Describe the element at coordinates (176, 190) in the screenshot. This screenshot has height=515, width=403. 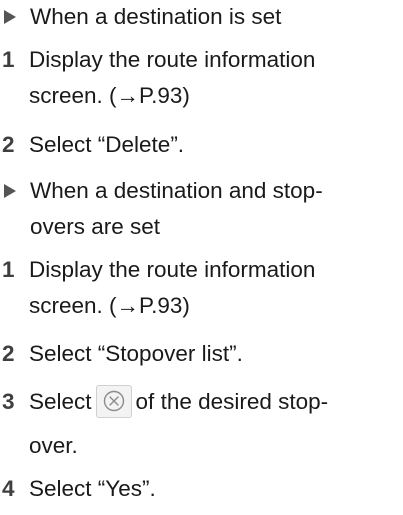
I see `condition-text: When a destination and stop-` at that location.